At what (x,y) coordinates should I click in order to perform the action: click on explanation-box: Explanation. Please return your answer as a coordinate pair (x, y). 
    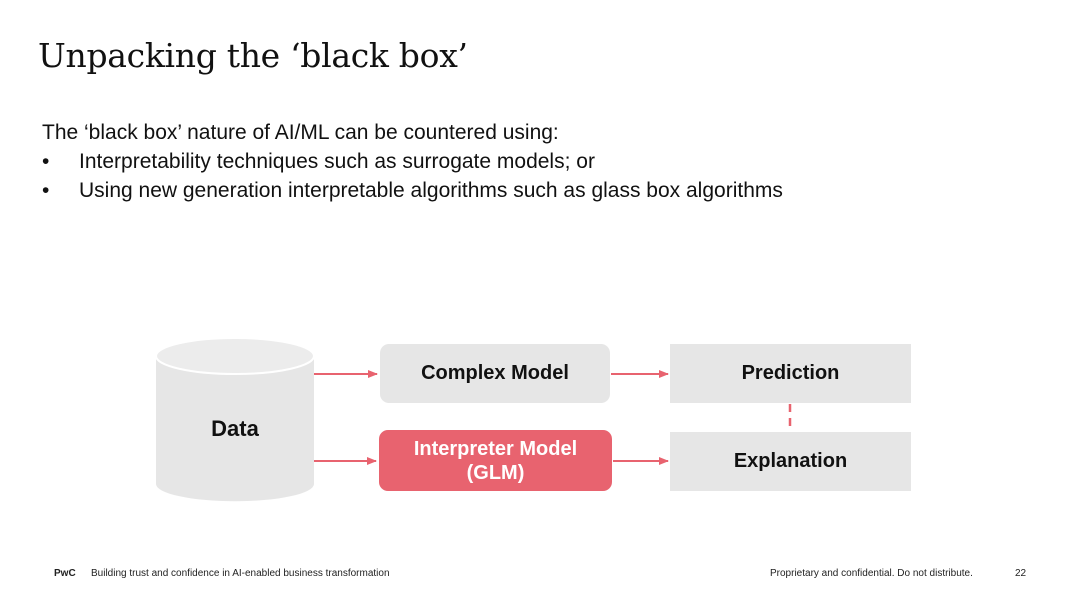
    Looking at the image, I should click on (790, 461).